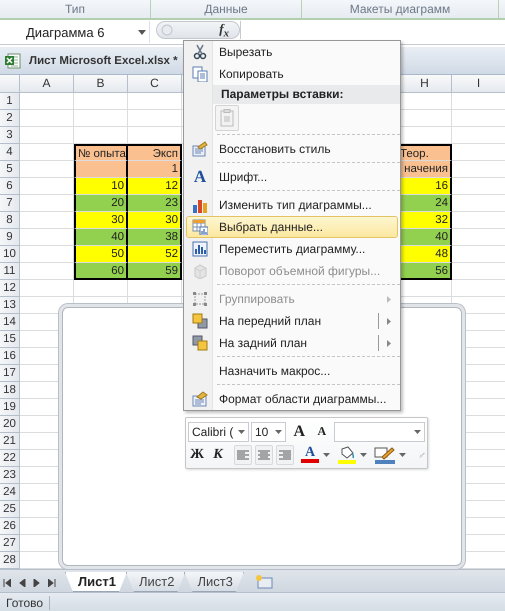 This screenshot has height=611, width=505. I want to click on row-header: 22, so click(10, 458).